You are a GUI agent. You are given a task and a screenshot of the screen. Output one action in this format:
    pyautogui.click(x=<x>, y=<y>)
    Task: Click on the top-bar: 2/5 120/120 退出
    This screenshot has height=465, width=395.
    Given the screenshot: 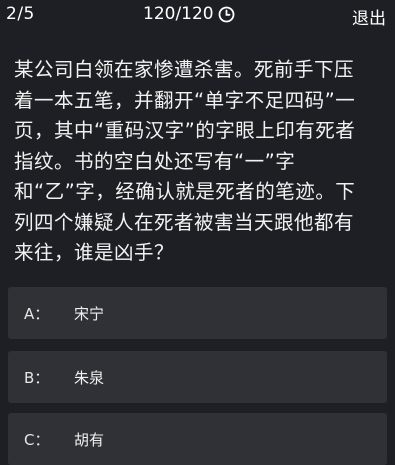 What is the action you would take?
    pyautogui.click(x=197, y=15)
    